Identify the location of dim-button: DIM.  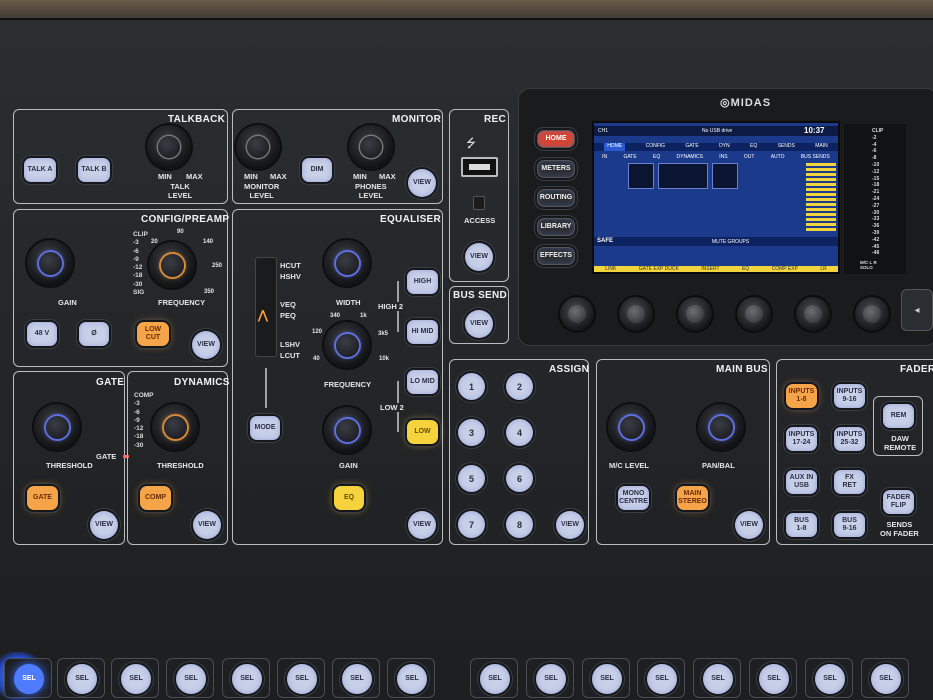
(317, 170).